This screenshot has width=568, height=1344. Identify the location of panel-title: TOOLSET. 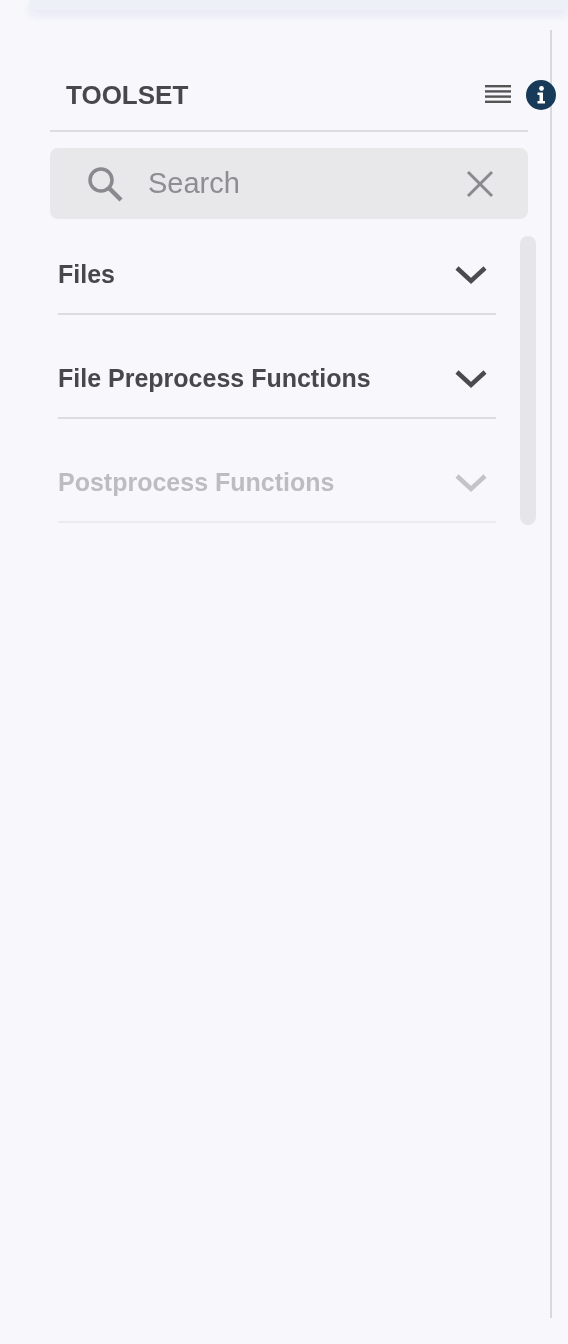
(128, 95).